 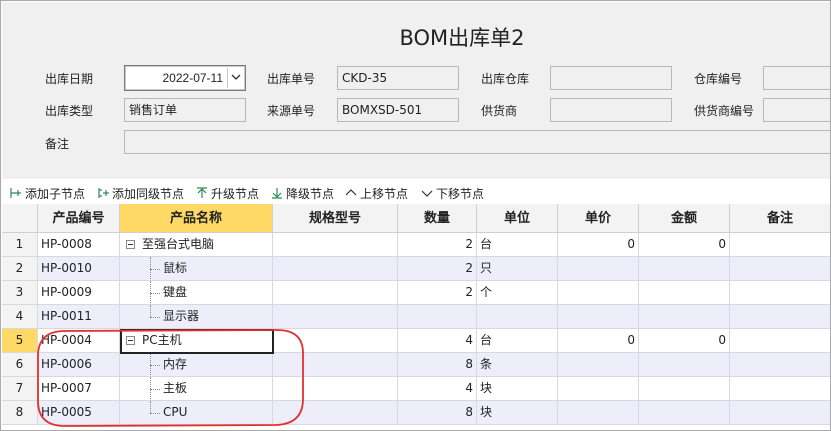 I want to click on table-row: 8 HP-0005 CPU 8 块, so click(x=416, y=413).